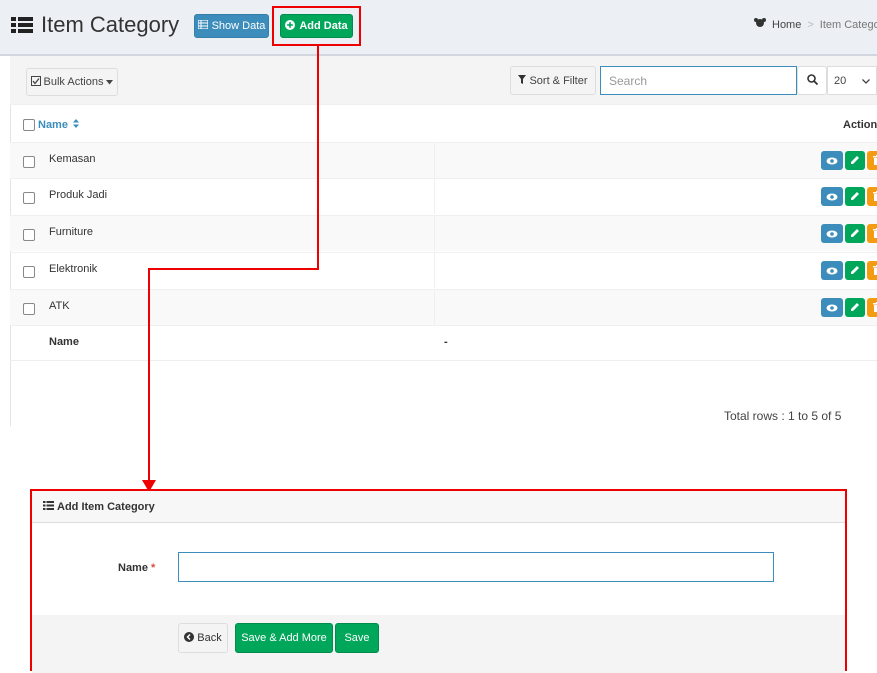 This screenshot has height=673, width=877. I want to click on caret-down-icon, so click(109, 82).